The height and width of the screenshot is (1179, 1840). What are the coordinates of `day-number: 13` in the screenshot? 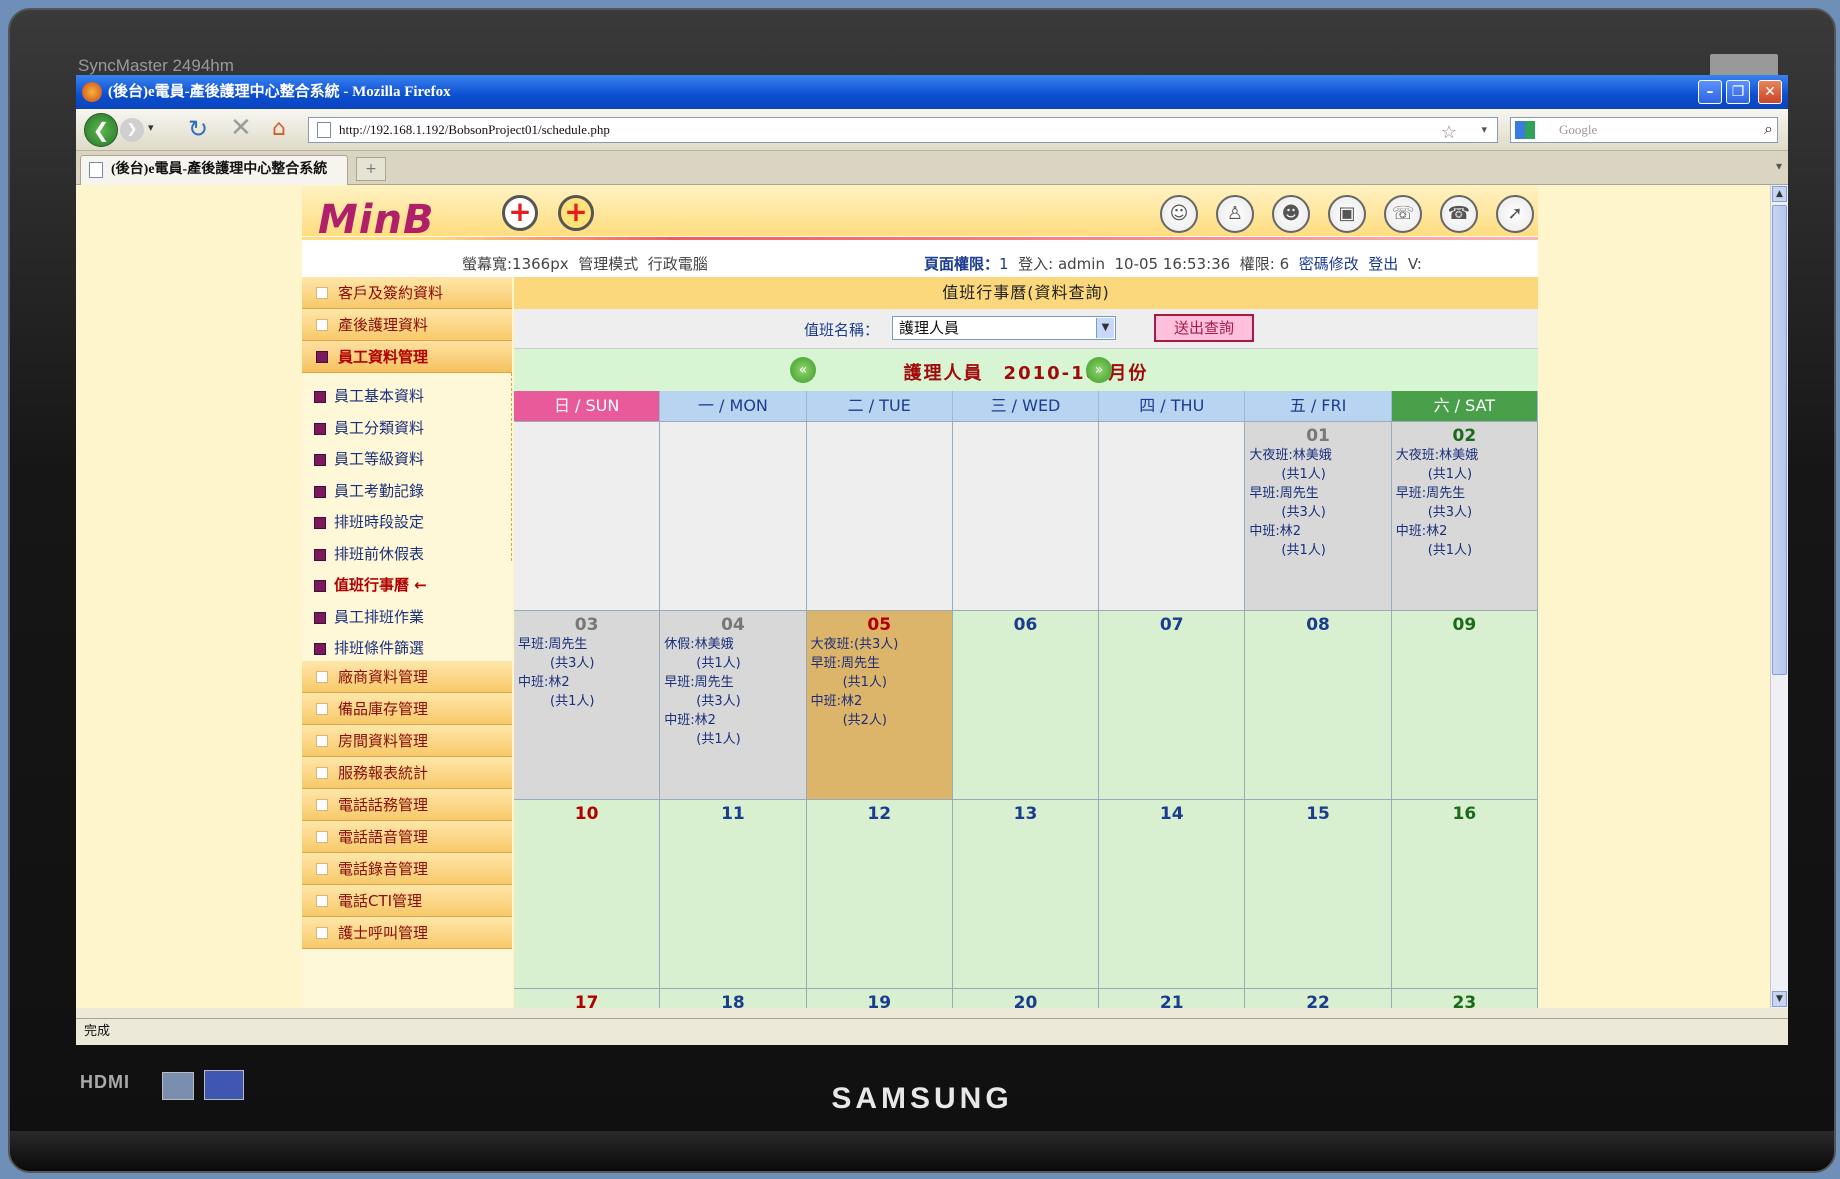 It's located at (1025, 812).